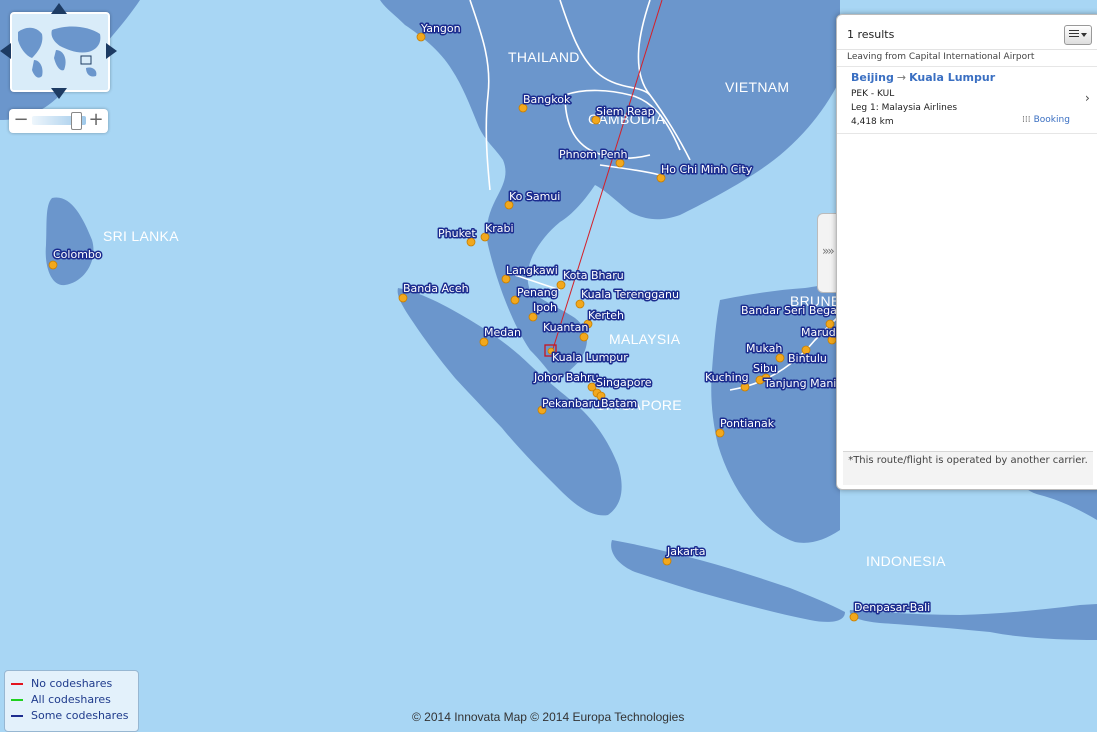 This screenshot has width=1097, height=732. I want to click on sort-menu-button, so click(1078, 35).